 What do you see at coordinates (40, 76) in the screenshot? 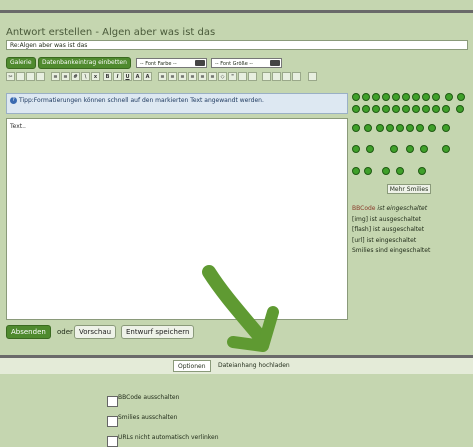
I see `paste-text-icon` at bounding box center [40, 76].